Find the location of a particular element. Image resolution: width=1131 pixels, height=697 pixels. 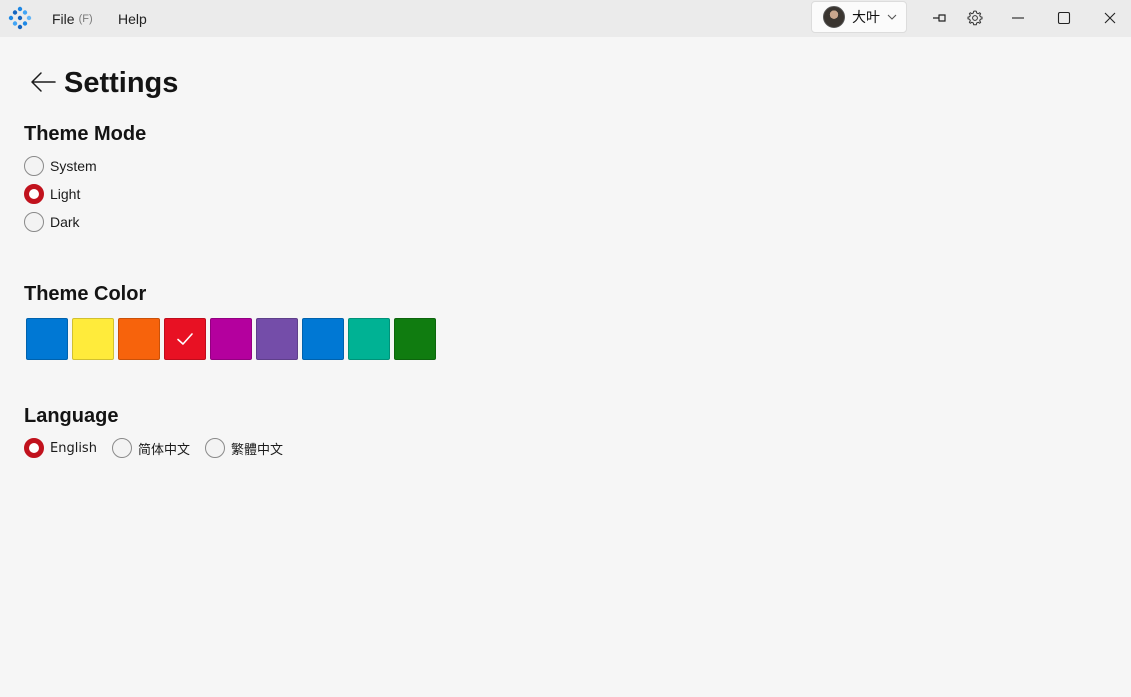

language-option-simplified-chinese: 简体中文 is located at coordinates (150, 448).